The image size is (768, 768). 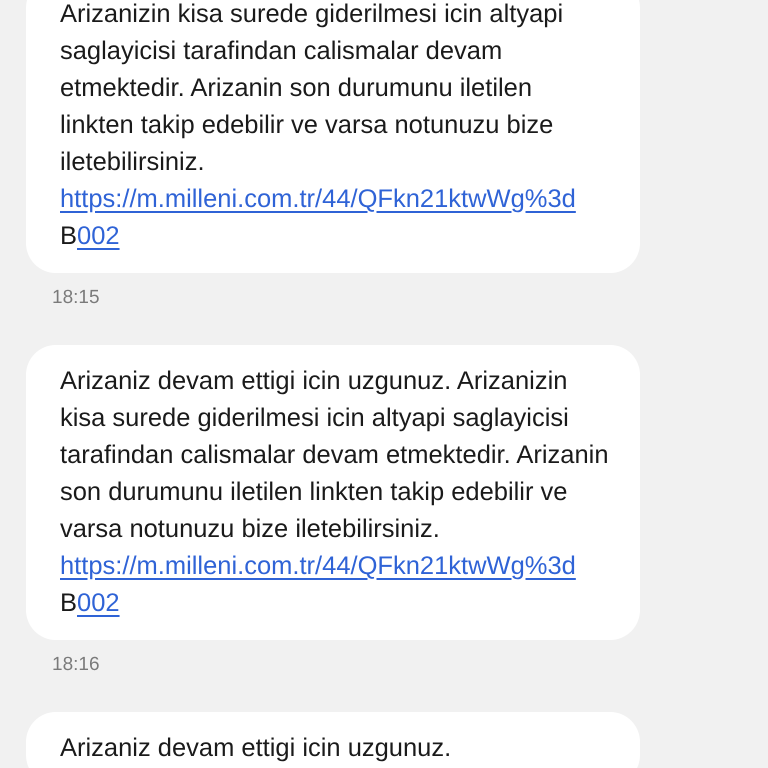 What do you see at coordinates (76, 665) in the screenshot?
I see `message-time: 18:16` at bounding box center [76, 665].